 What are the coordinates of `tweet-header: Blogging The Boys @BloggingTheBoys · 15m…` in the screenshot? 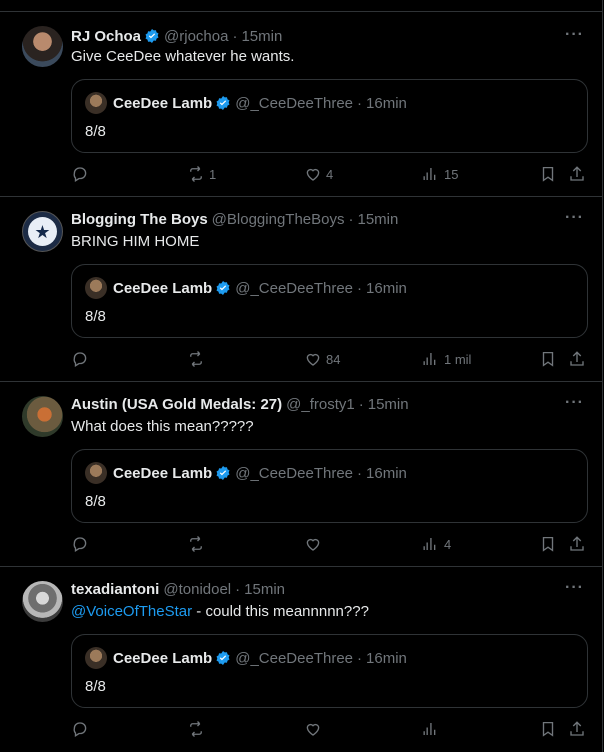 It's located at (234, 219).